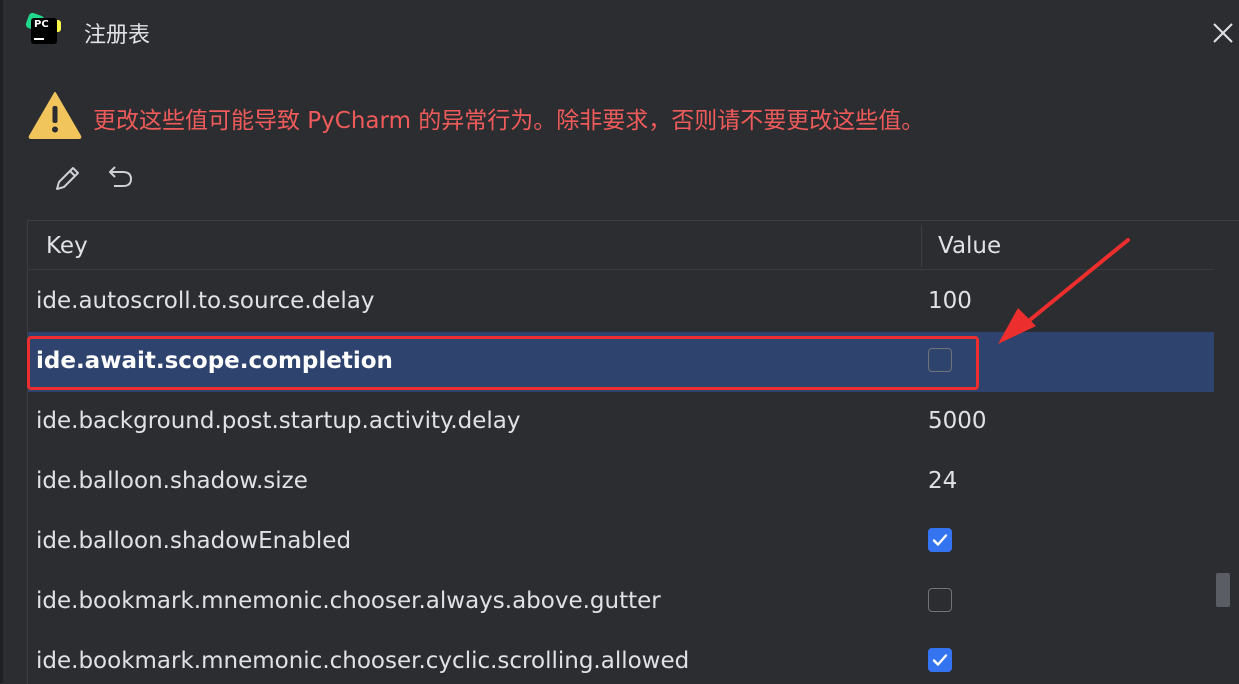 The height and width of the screenshot is (684, 1239). I want to click on column-divider, so click(921, 246).